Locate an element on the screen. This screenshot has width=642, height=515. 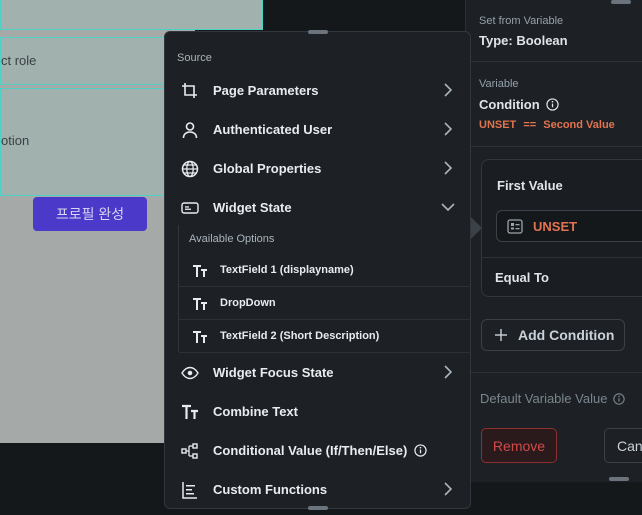
option-label: DropDown is located at coordinates (248, 303).